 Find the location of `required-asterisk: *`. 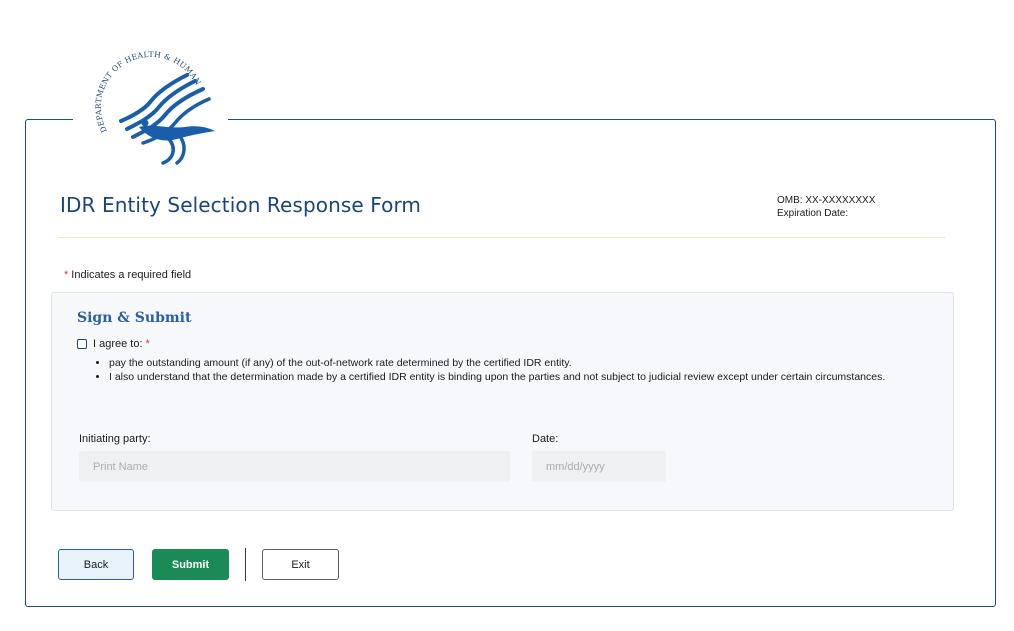

required-asterisk: * is located at coordinates (66, 275).